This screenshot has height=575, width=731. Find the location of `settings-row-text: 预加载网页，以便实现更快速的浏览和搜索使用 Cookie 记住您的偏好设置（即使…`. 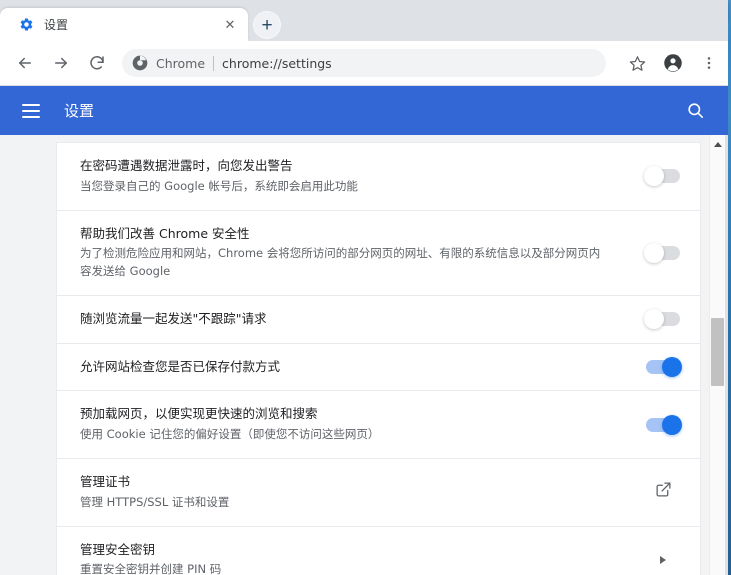

settings-row-text: 预加载网页，以便实现更快速的浏览和搜索使用 Cookie 记住您的偏好设置（即使… is located at coordinates (353, 424).